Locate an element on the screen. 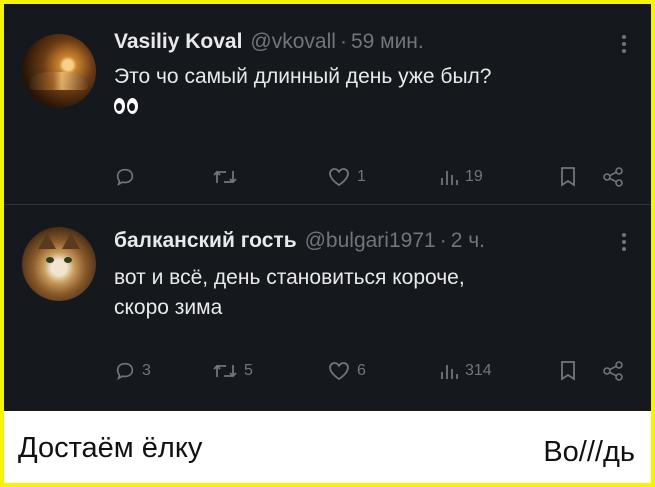 Image resolution: width=655 pixels, height=487 pixels. caption-left: Достаём ёлку is located at coordinates (110, 448).